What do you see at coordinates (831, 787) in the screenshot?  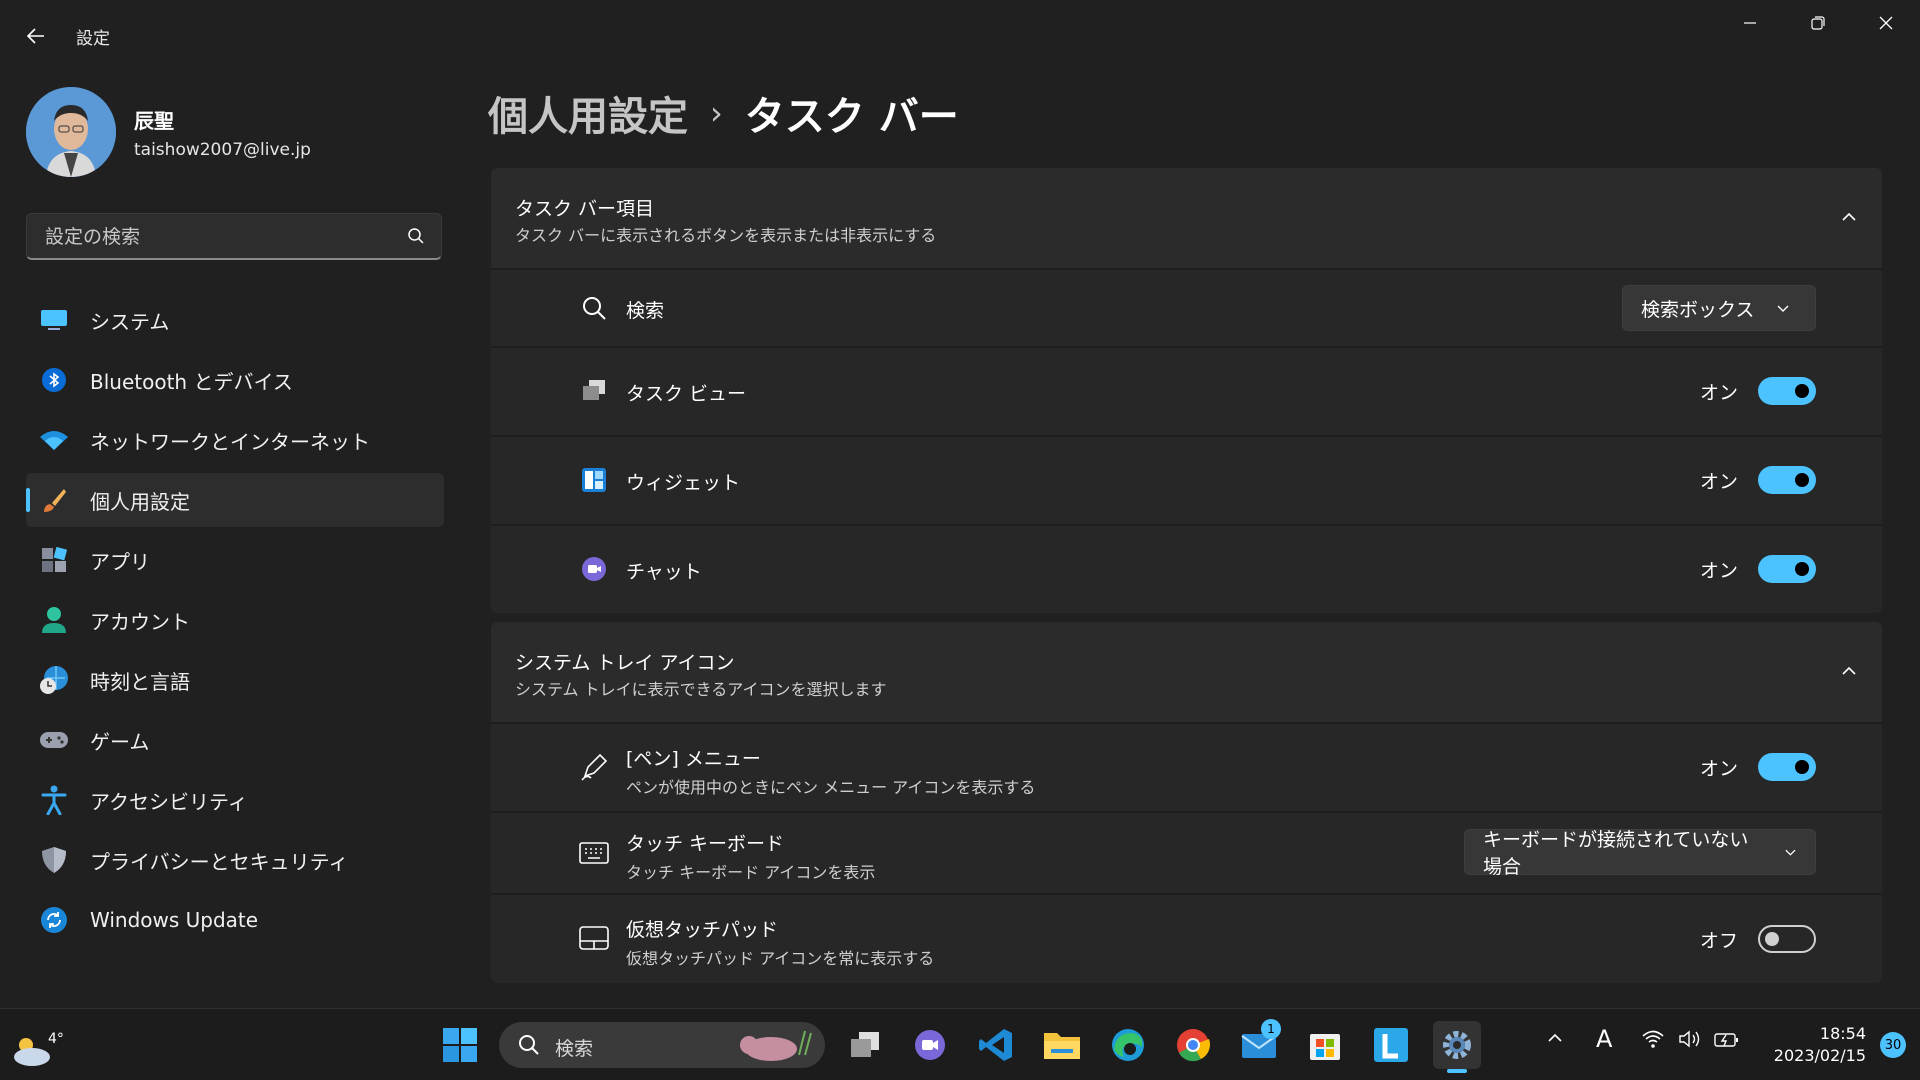 I see `setting-description: ペンが使用中のときにペン メニュー アイコンを表示する` at bounding box center [831, 787].